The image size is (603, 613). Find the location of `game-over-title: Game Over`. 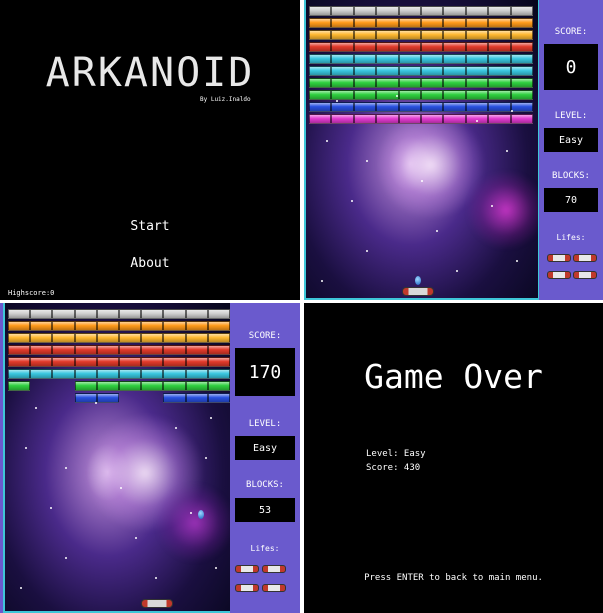

game-over-title: Game Over is located at coordinates (453, 376).